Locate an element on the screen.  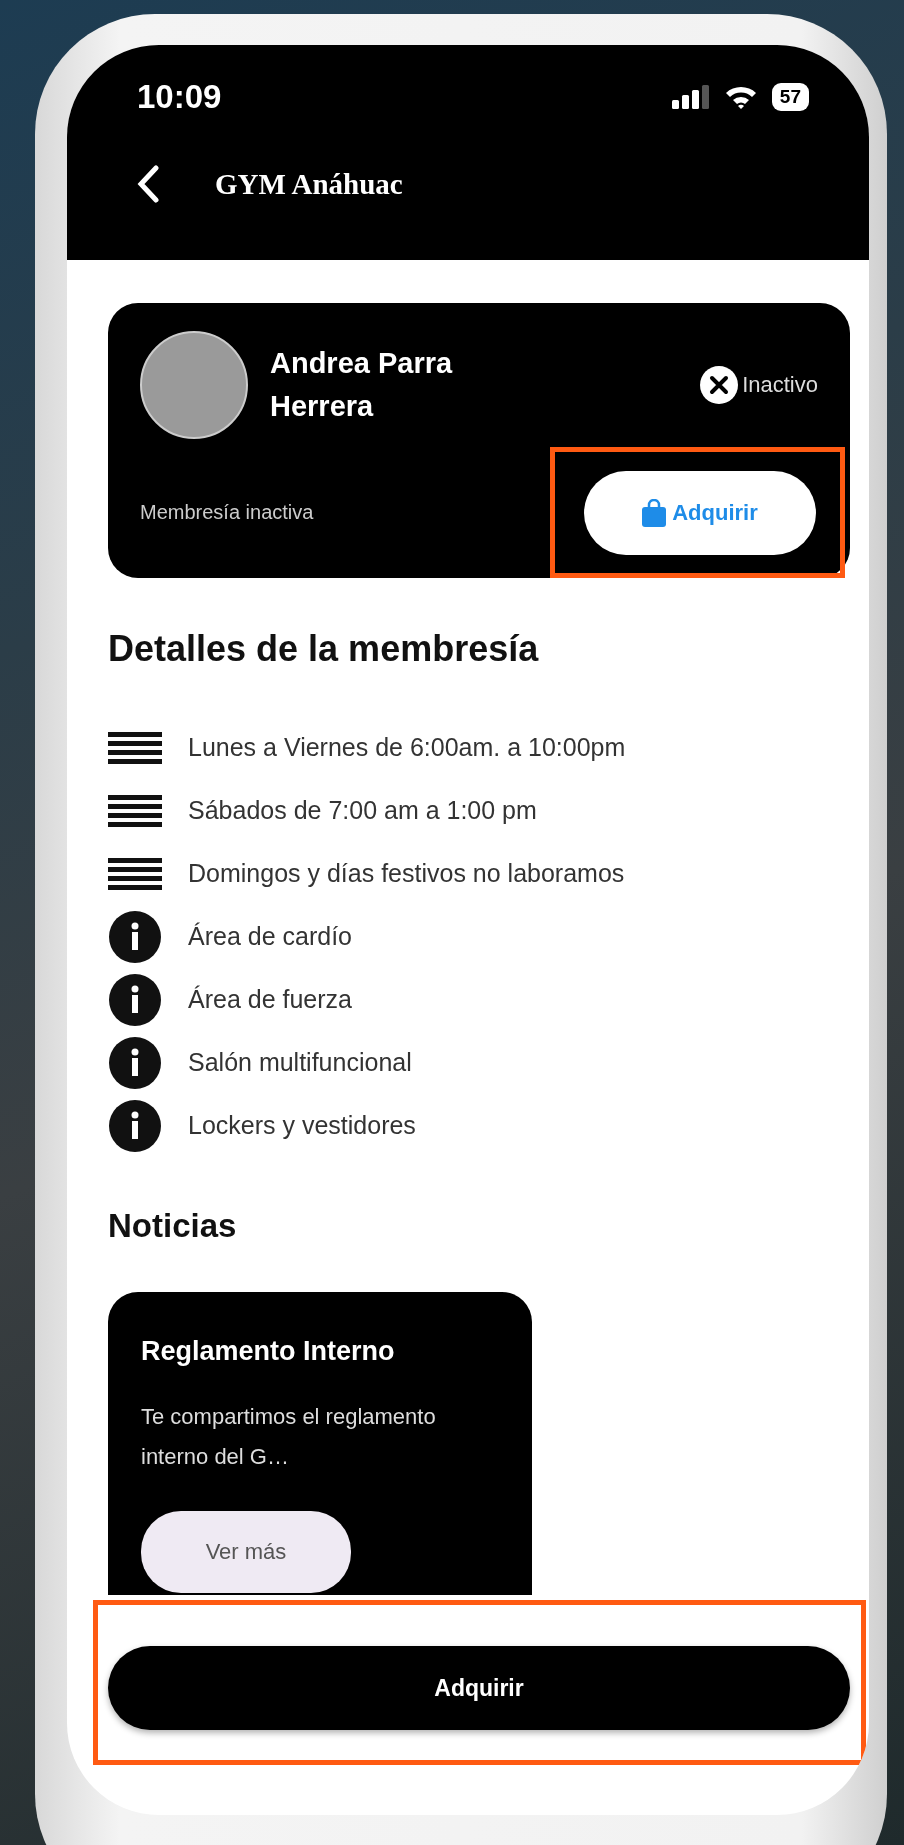
detail-text: Domingos y días festivos no laboramos is located at coordinates (406, 873).